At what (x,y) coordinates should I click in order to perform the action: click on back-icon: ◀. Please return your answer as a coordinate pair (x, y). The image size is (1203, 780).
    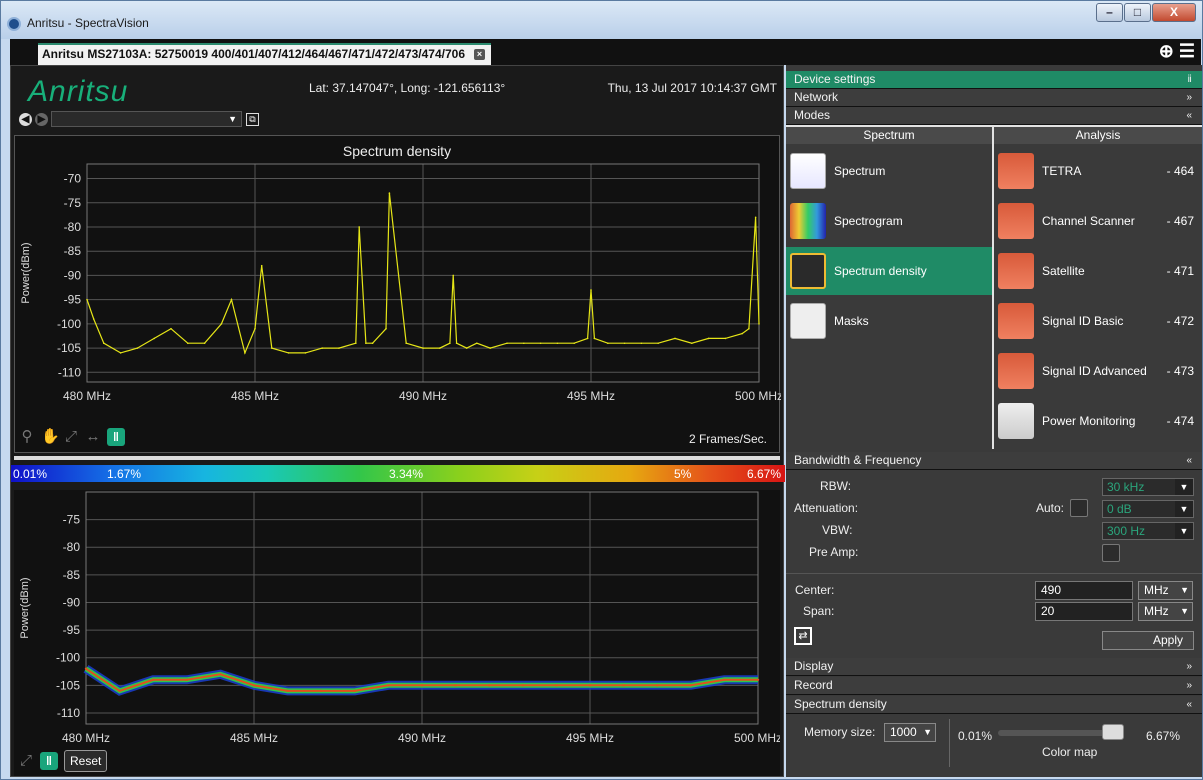
    Looking at the image, I should click on (25, 119).